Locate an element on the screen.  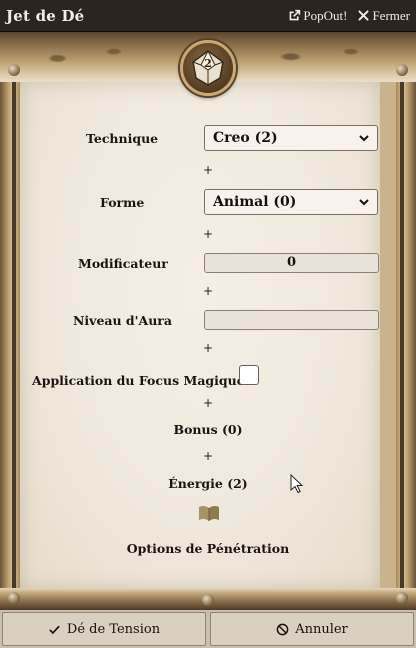
cancel-label: Annuler is located at coordinates (321, 629).